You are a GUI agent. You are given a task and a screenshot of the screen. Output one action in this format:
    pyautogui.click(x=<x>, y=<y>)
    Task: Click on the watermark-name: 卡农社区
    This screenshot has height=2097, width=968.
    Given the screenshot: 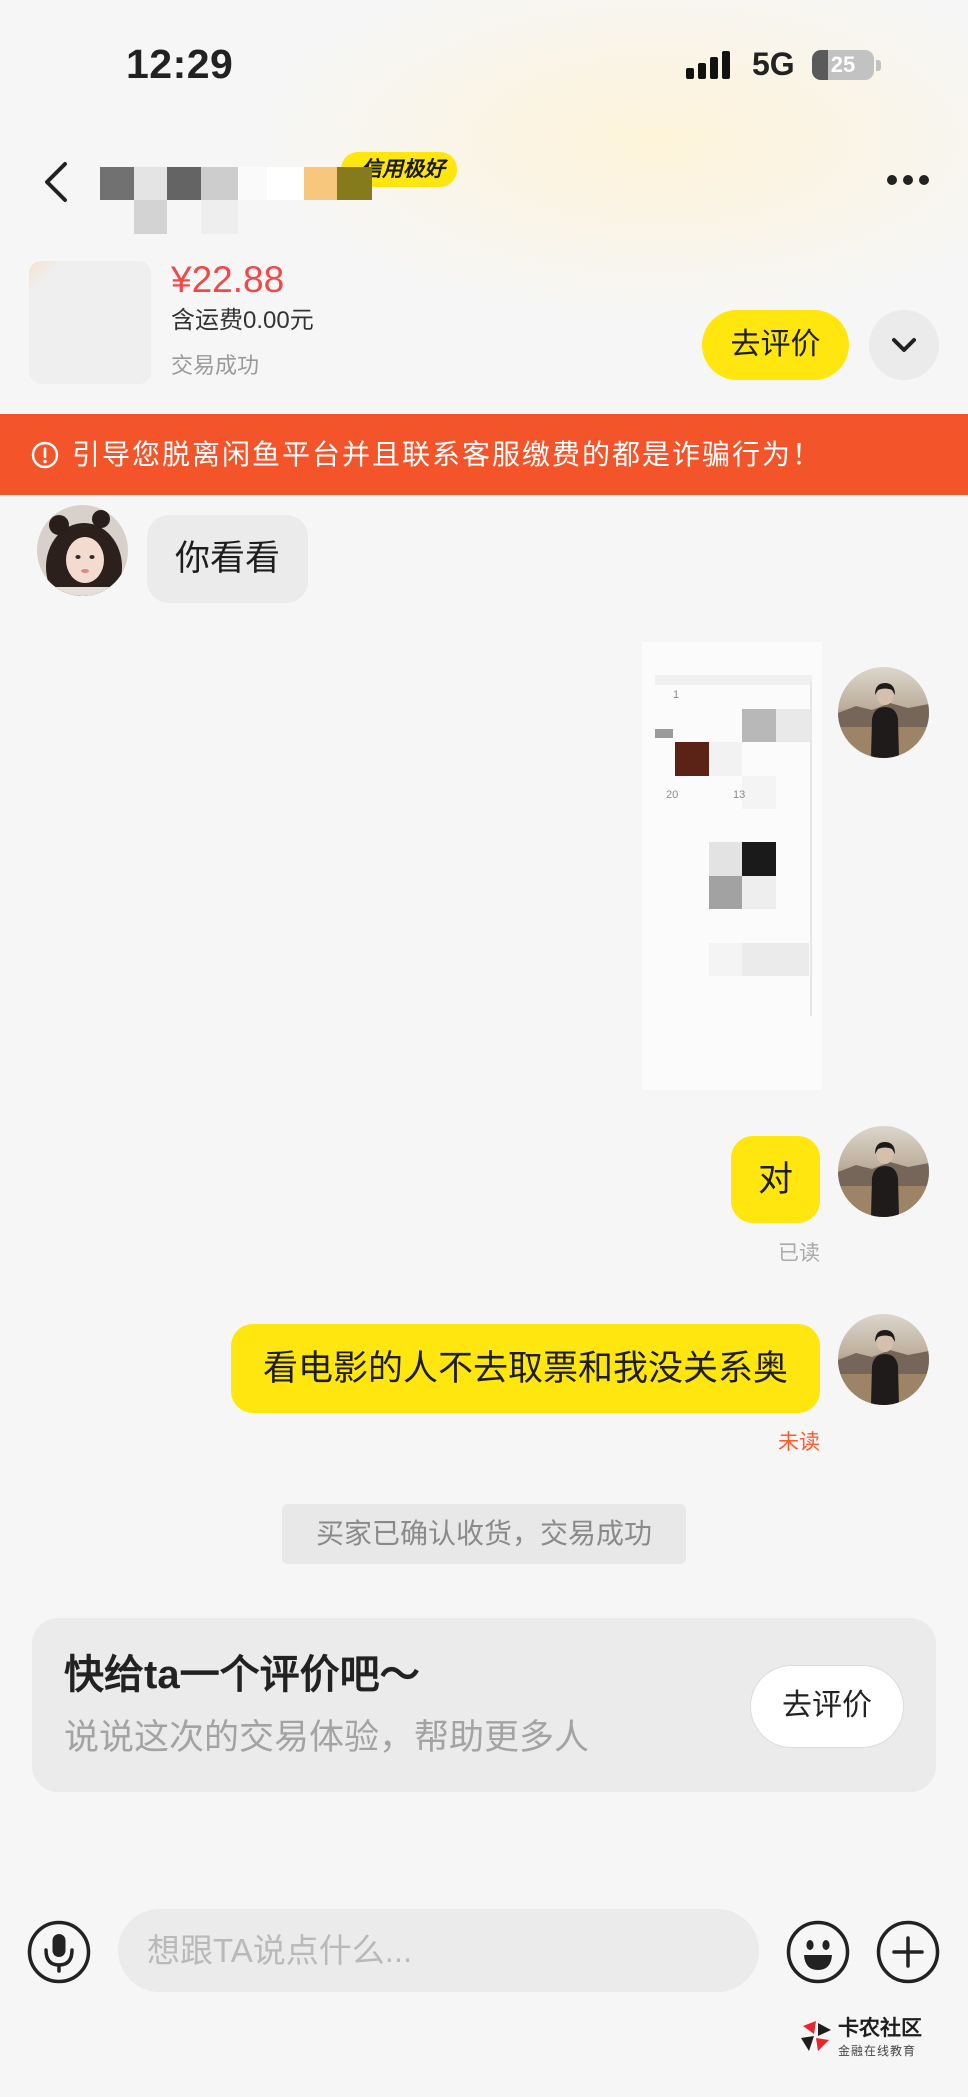 What is the action you would take?
    pyautogui.click(x=880, y=2028)
    